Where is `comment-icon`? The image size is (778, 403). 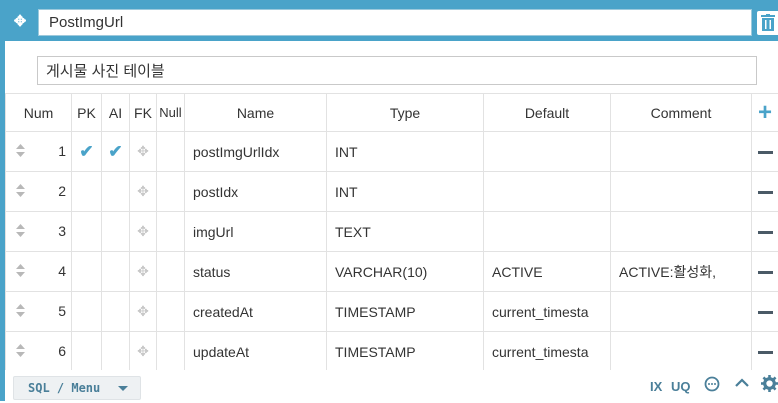
comment-icon is located at coordinates (712, 387).